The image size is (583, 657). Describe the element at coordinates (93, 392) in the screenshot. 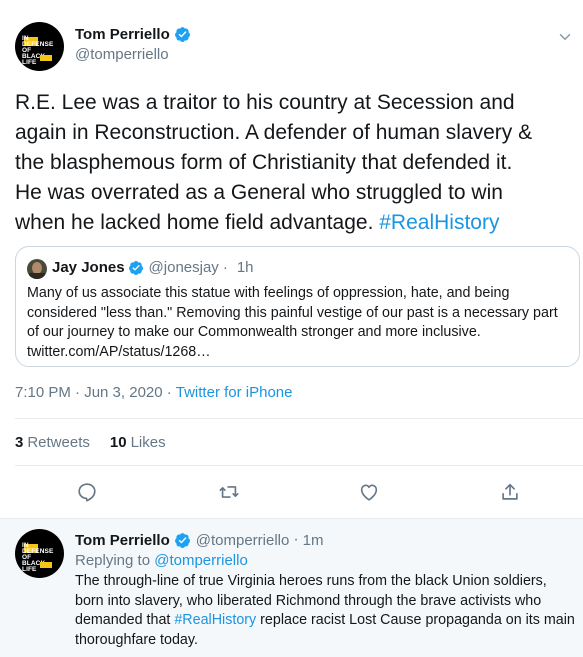

I see `tweet-timestamp: 7:10 PM · Jun 3, 2020 ·` at that location.